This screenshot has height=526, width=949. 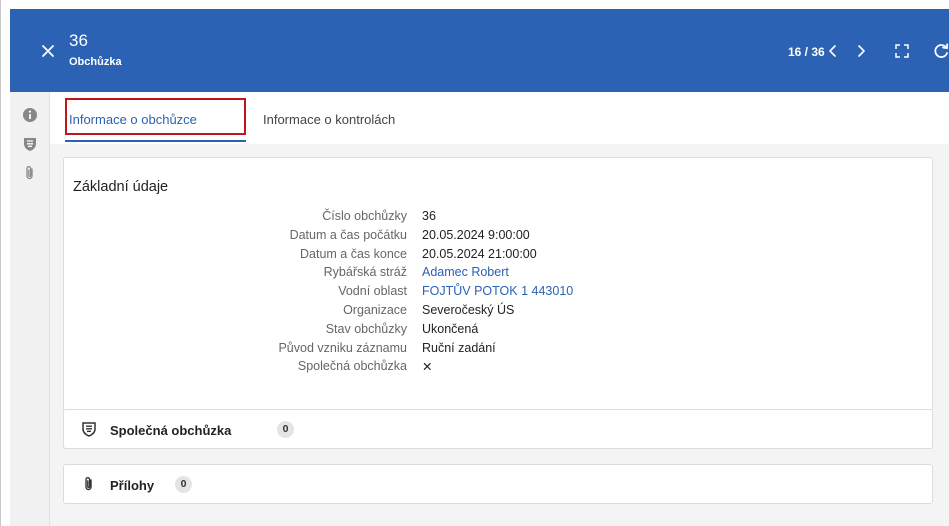 What do you see at coordinates (353, 253) in the screenshot?
I see `field-label: Datum a čas konce` at bounding box center [353, 253].